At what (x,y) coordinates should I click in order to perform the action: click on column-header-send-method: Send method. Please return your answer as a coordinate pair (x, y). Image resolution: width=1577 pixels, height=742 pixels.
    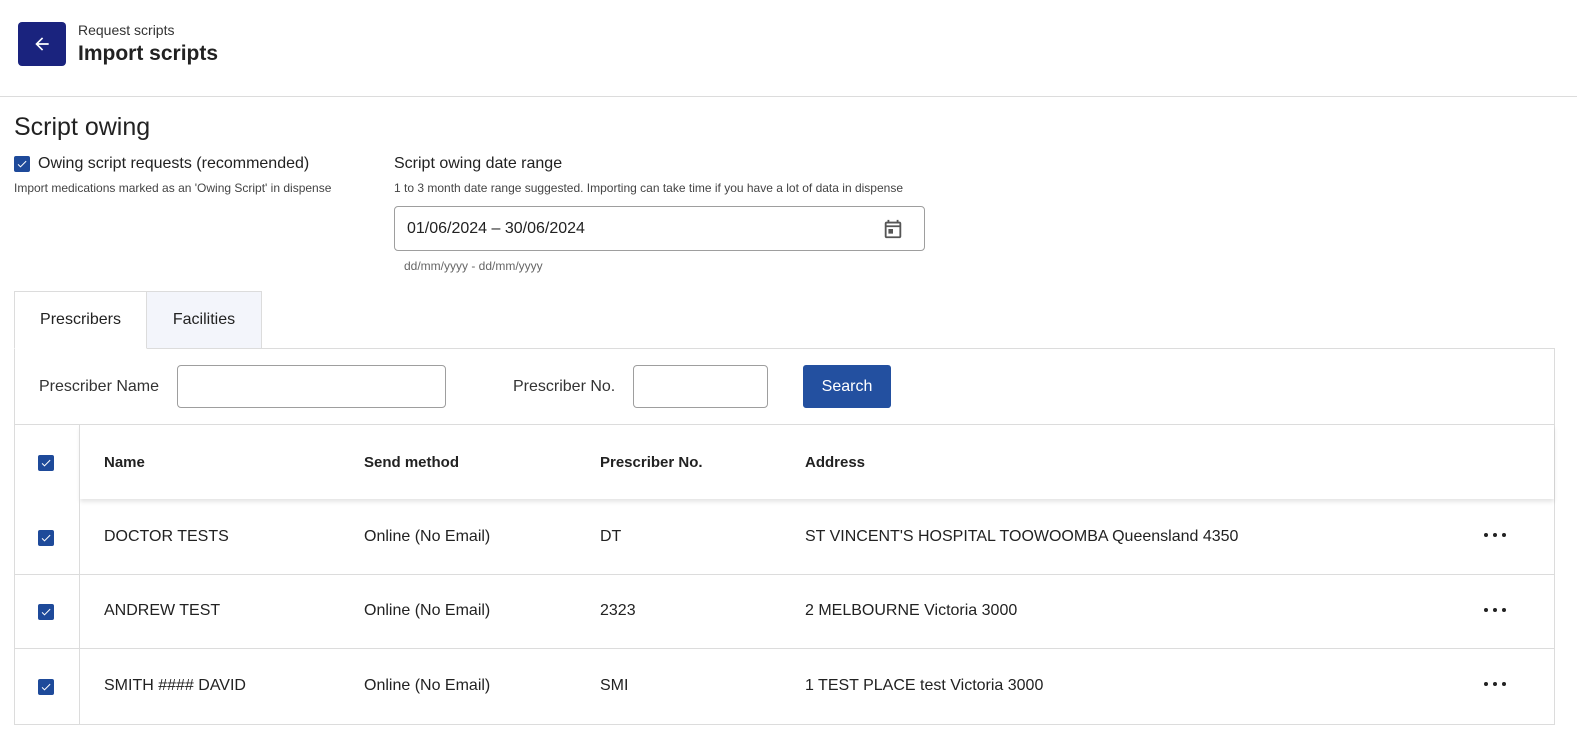
    Looking at the image, I should click on (411, 462).